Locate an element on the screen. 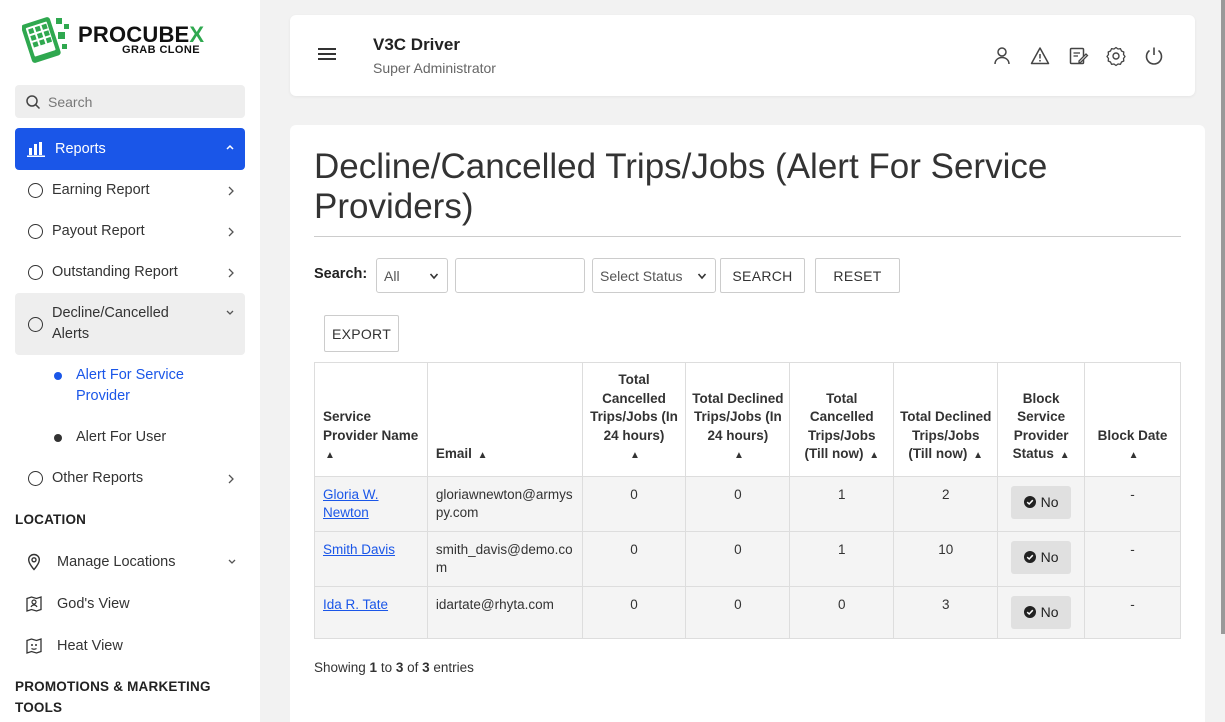 The width and height of the screenshot is (1225, 722). sidebar-subitem-alert-user: Alert For User is located at coordinates (110, 437).